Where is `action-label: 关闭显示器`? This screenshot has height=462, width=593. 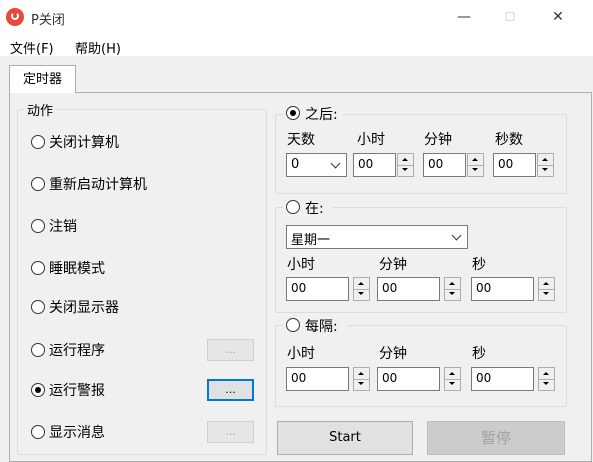 action-label: 关闭显示器 is located at coordinates (84, 308).